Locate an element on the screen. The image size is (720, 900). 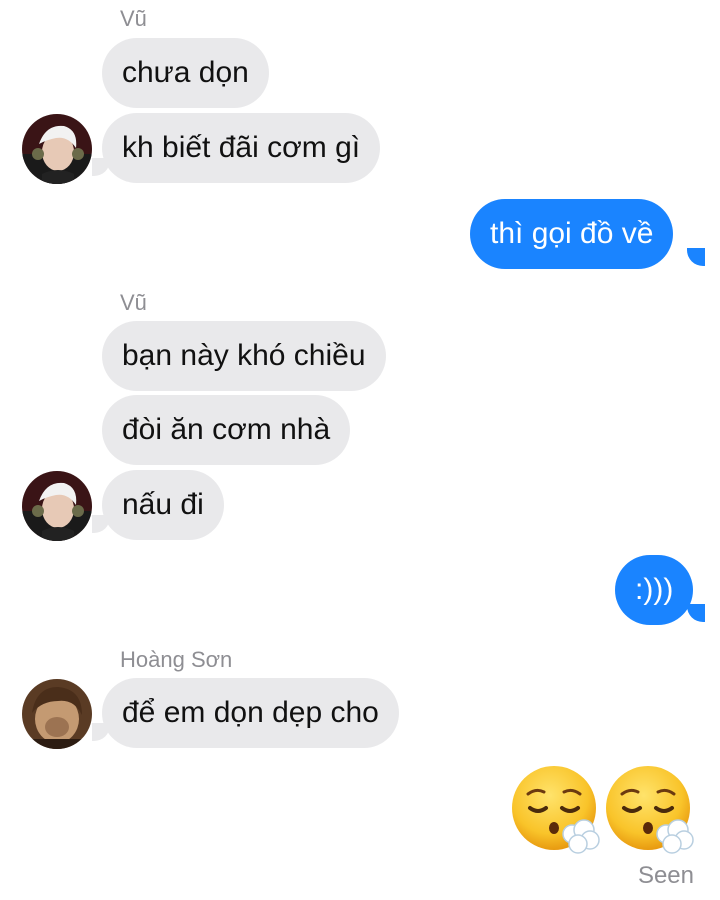
message-bubble-incoming: để em dọn dẹp cho is located at coordinates (250, 713).